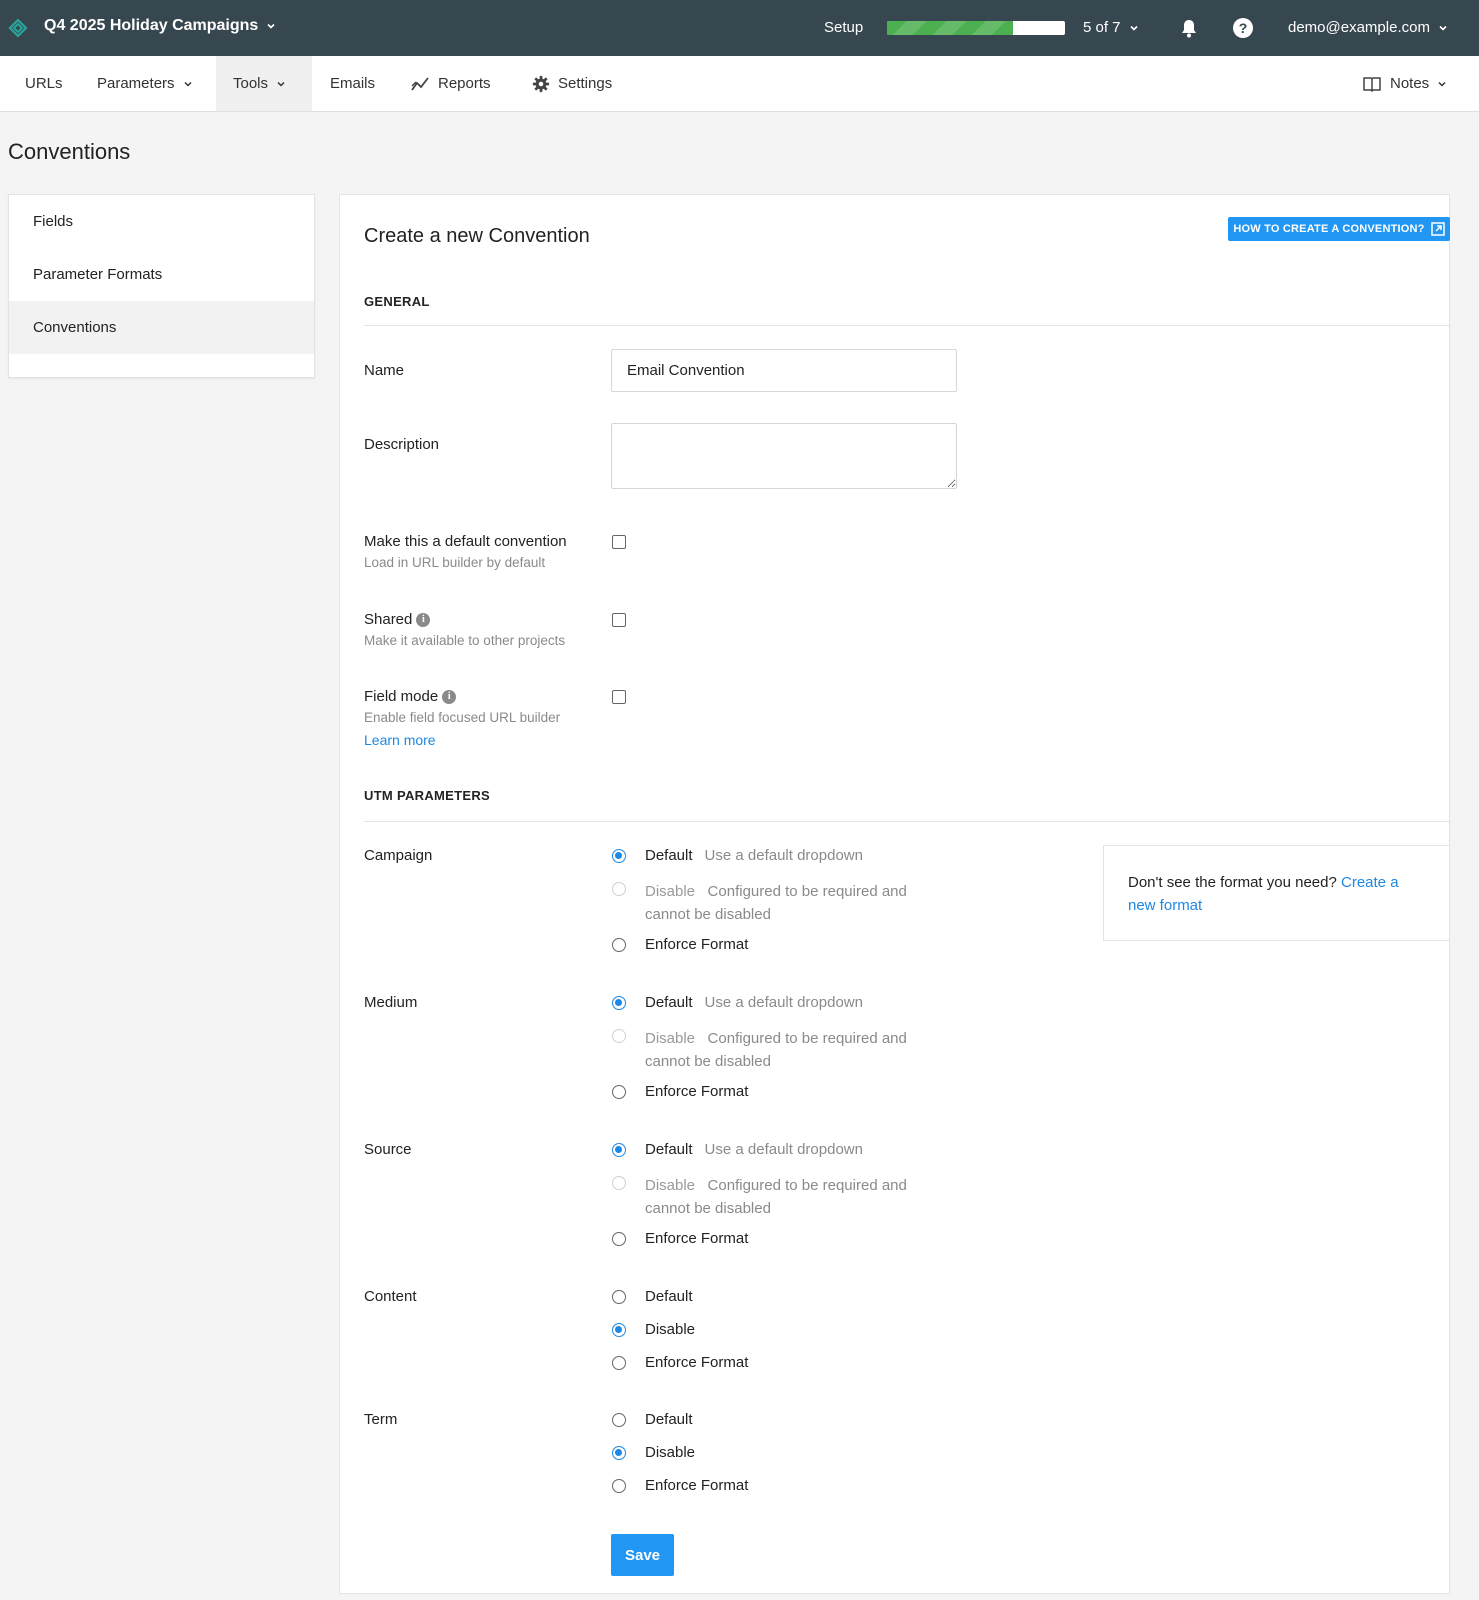 Image resolution: width=1479 pixels, height=1600 pixels. I want to click on shared-label: Shared, so click(388, 619).